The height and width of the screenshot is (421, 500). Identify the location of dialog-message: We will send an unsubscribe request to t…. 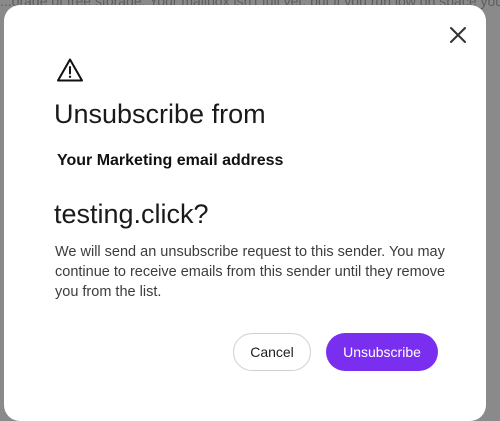
(250, 272).